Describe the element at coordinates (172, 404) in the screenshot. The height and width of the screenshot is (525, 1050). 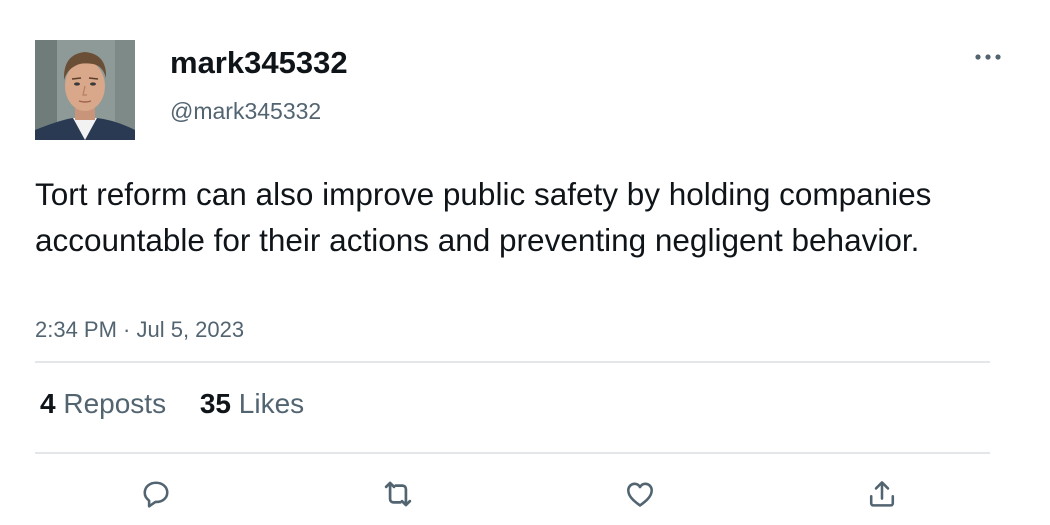
I see `engagement-stats: 4 Reposts 35 Likes` at that location.